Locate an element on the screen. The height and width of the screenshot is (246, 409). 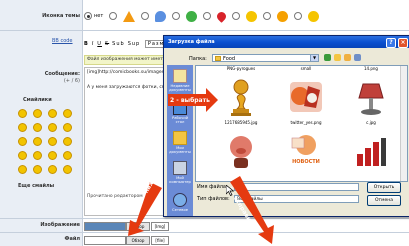
annotation-arrow-send is located at coordinates (252, 210).